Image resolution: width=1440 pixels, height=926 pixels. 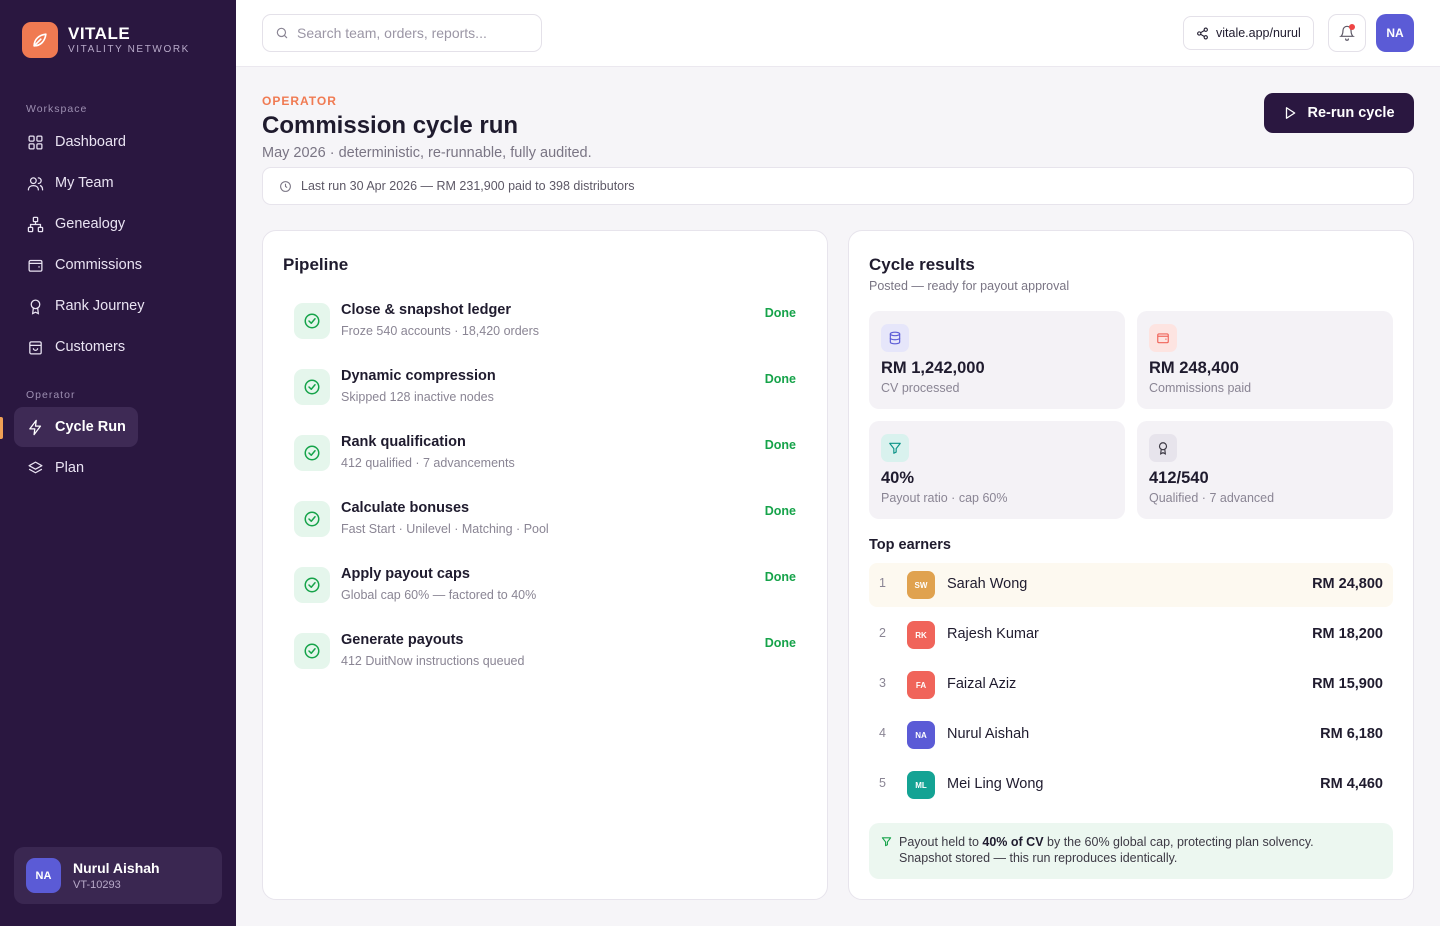 What do you see at coordinates (882, 583) in the screenshot?
I see `earner-rank: 1` at bounding box center [882, 583].